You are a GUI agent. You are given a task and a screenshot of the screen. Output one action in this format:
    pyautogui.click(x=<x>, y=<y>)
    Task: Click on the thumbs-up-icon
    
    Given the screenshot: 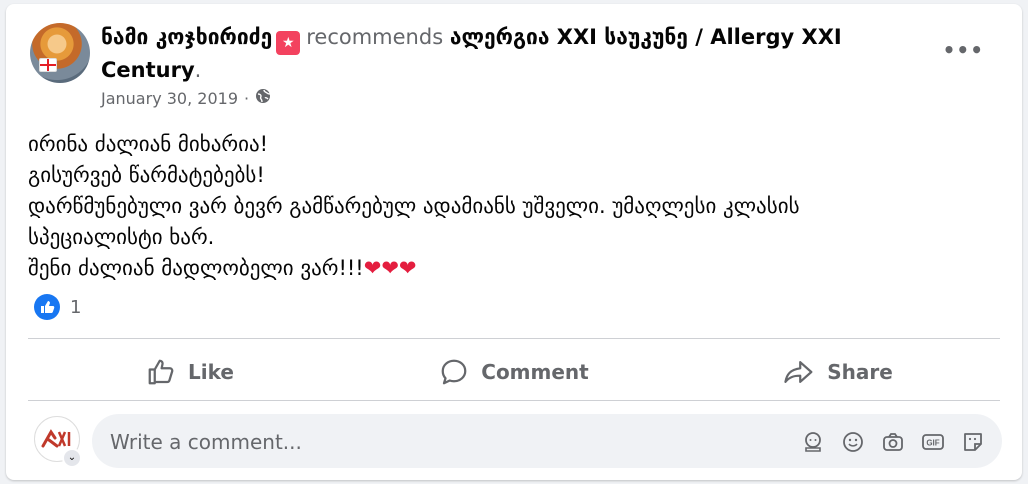 What is the action you would take?
    pyautogui.click(x=161, y=372)
    